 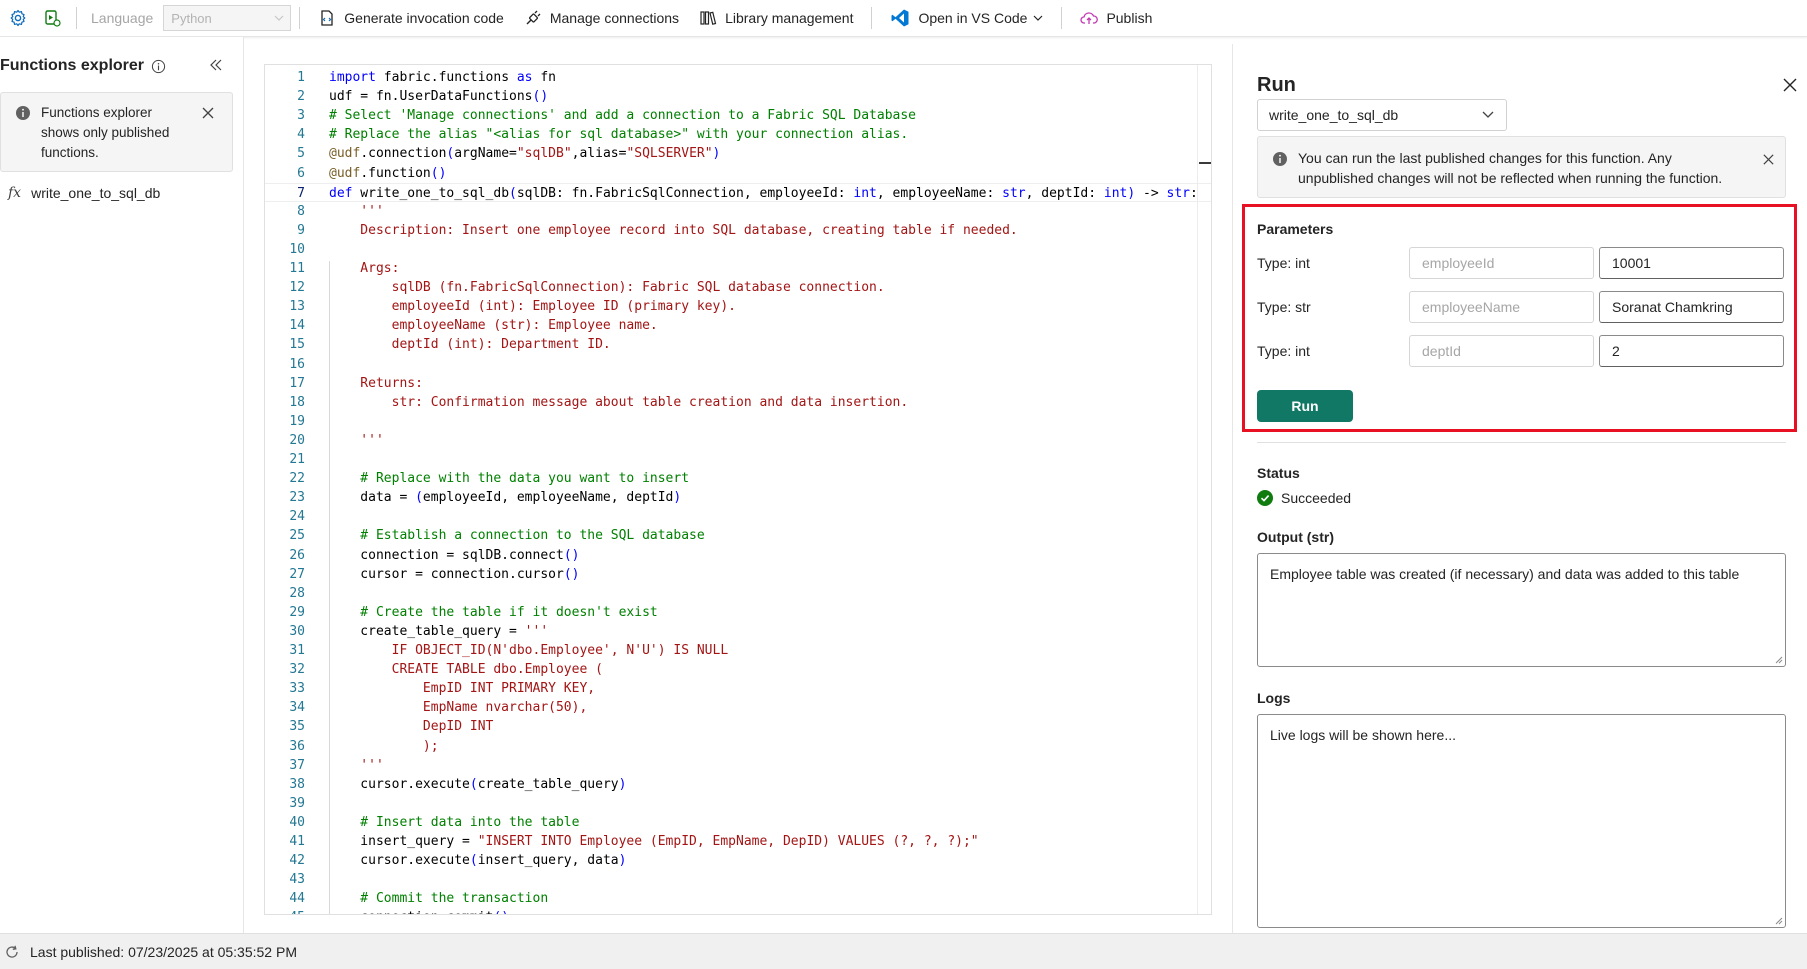 What do you see at coordinates (738, 765) in the screenshot?
I see `code-line: 37 '''` at bounding box center [738, 765].